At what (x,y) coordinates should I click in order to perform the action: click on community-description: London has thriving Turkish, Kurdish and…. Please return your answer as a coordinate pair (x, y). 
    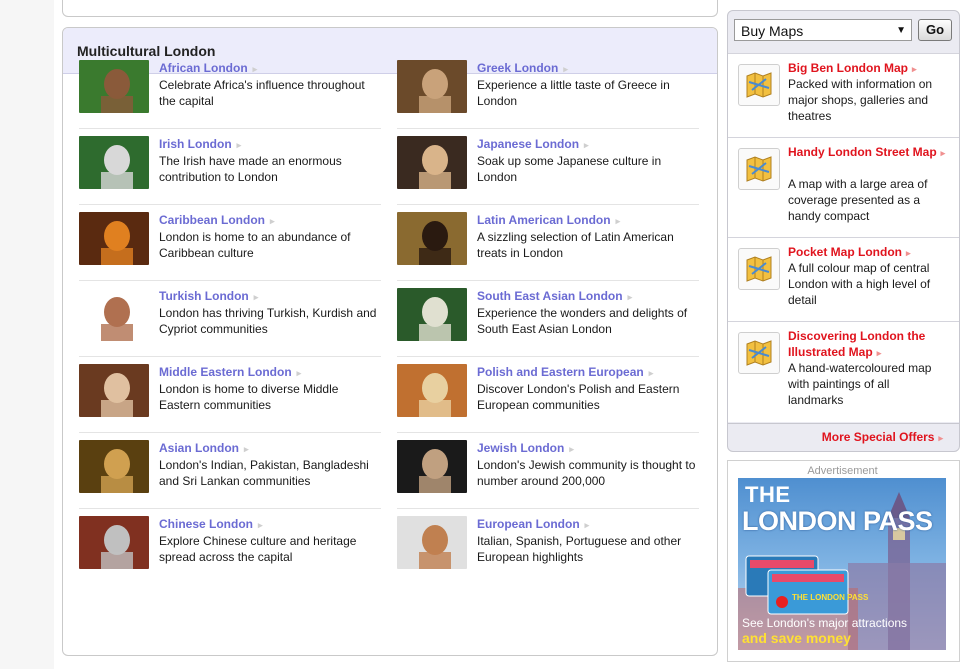
    Looking at the image, I should click on (268, 321).